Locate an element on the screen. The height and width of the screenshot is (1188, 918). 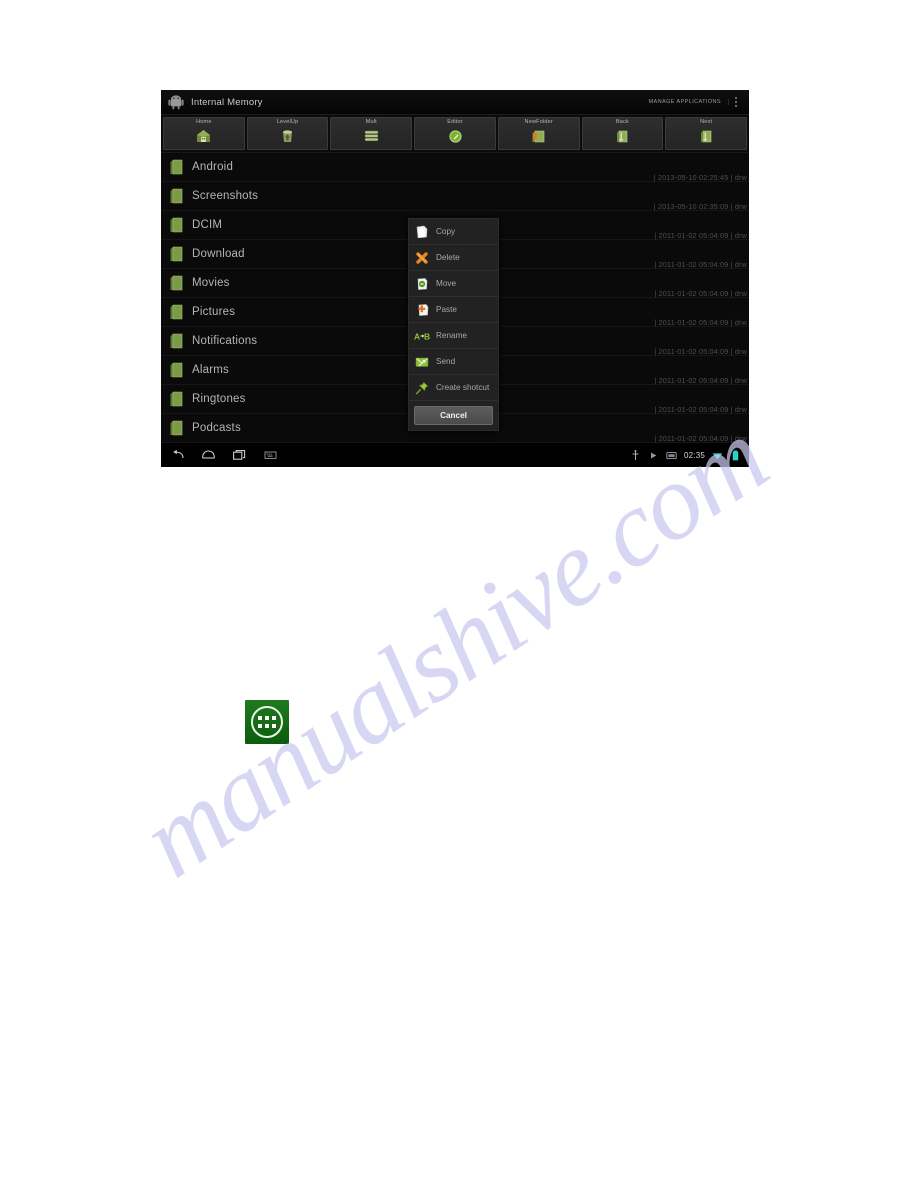
menu-item-delete: Delete is located at coordinates (453, 258).